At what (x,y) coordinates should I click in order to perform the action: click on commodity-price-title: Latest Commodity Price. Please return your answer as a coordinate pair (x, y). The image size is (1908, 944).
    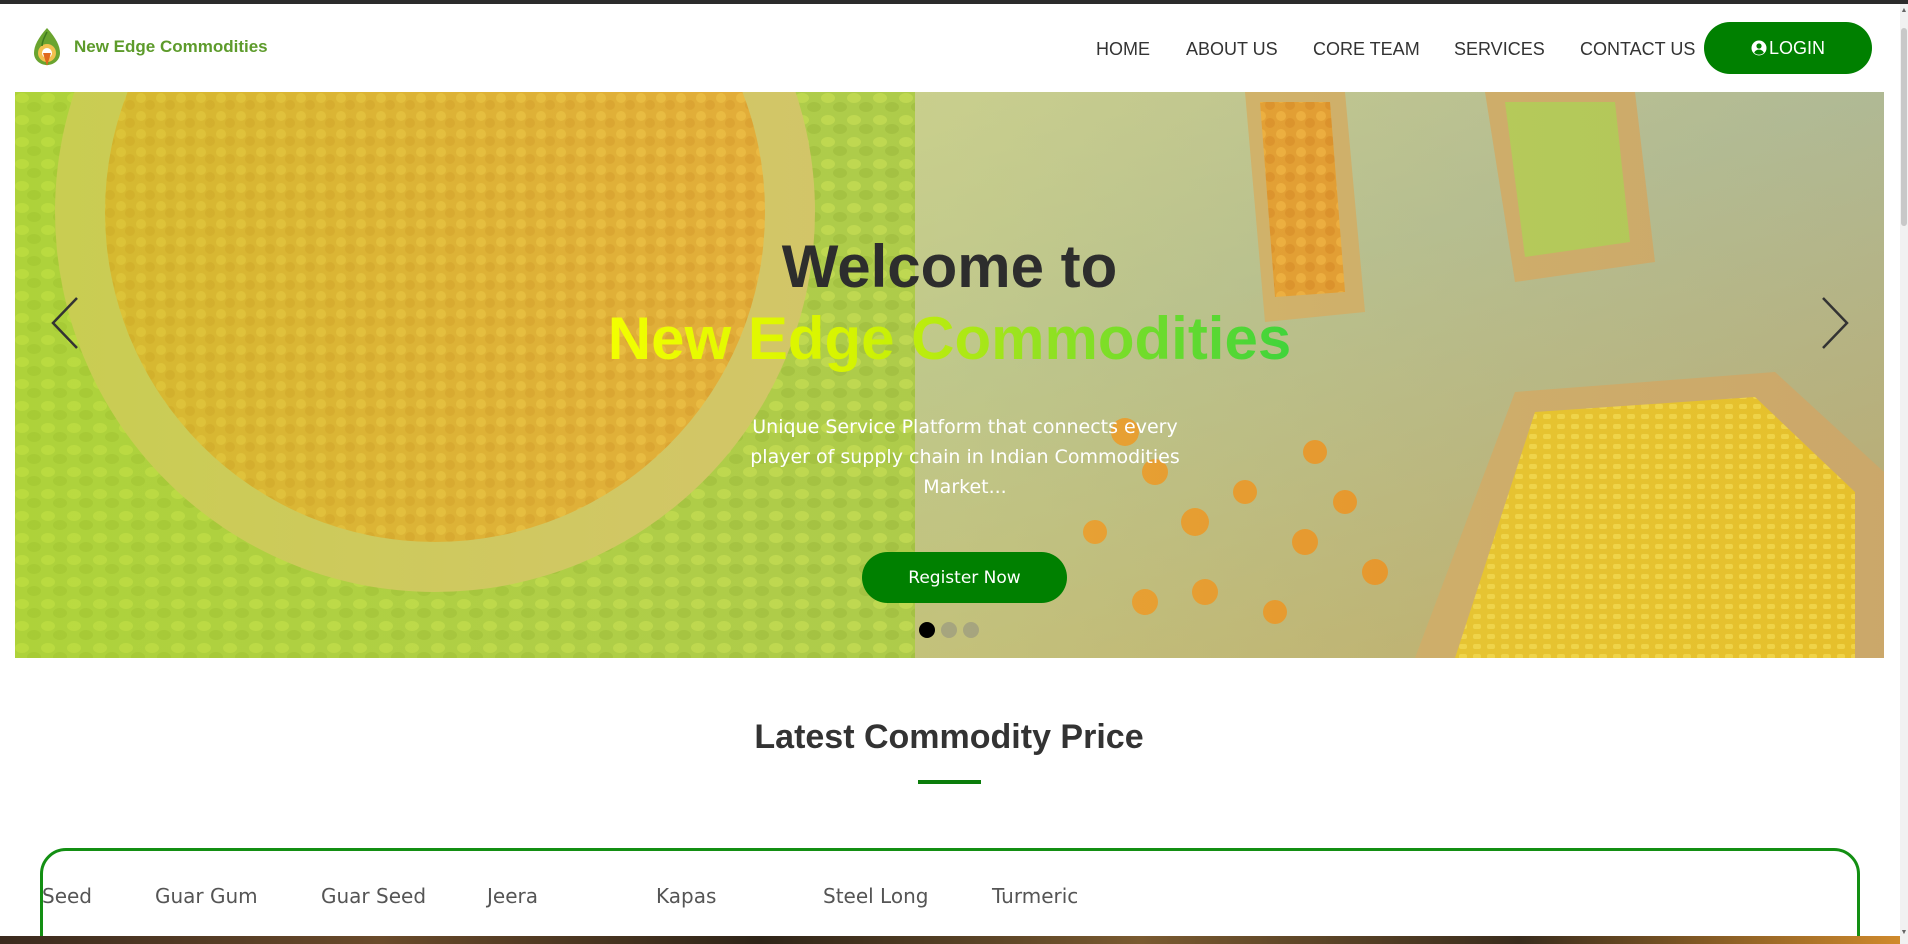
    Looking at the image, I should click on (949, 737).